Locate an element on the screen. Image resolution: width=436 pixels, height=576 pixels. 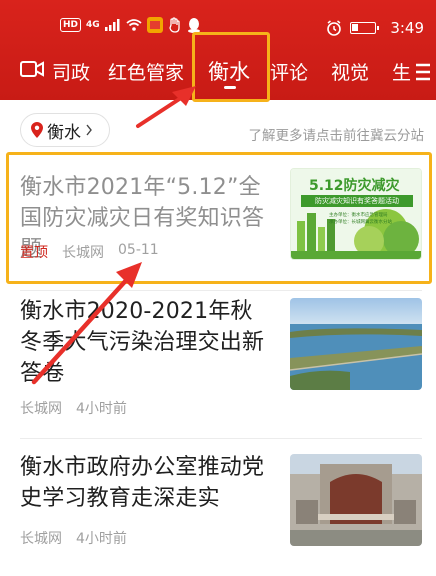
article-title: 衡水市政府办公室推动党史学习教育走深走实 is located at coordinates (142, 483).